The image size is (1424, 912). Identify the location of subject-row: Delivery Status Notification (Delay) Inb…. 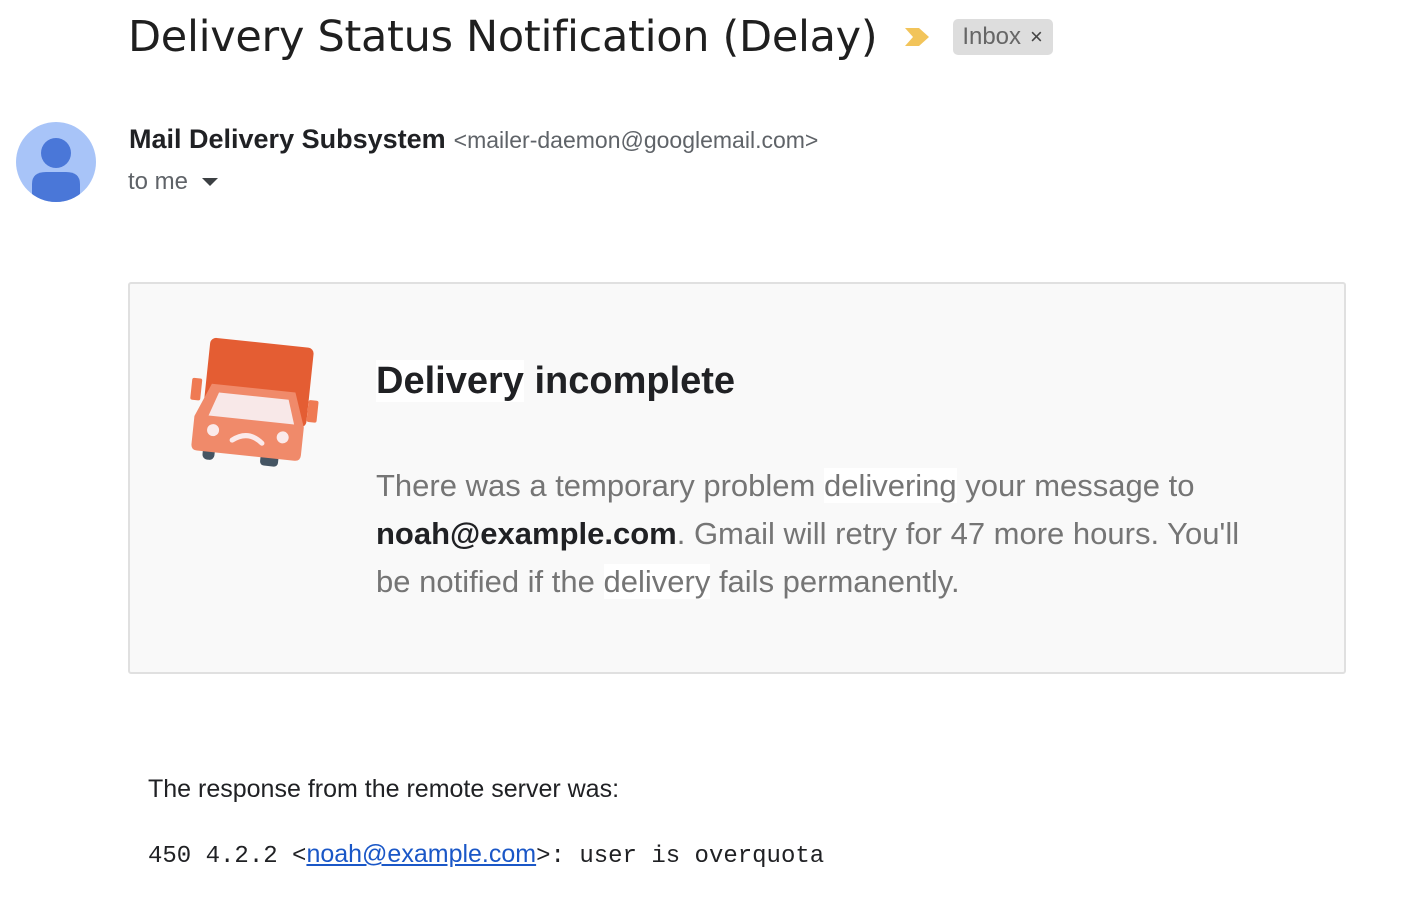
(590, 37).